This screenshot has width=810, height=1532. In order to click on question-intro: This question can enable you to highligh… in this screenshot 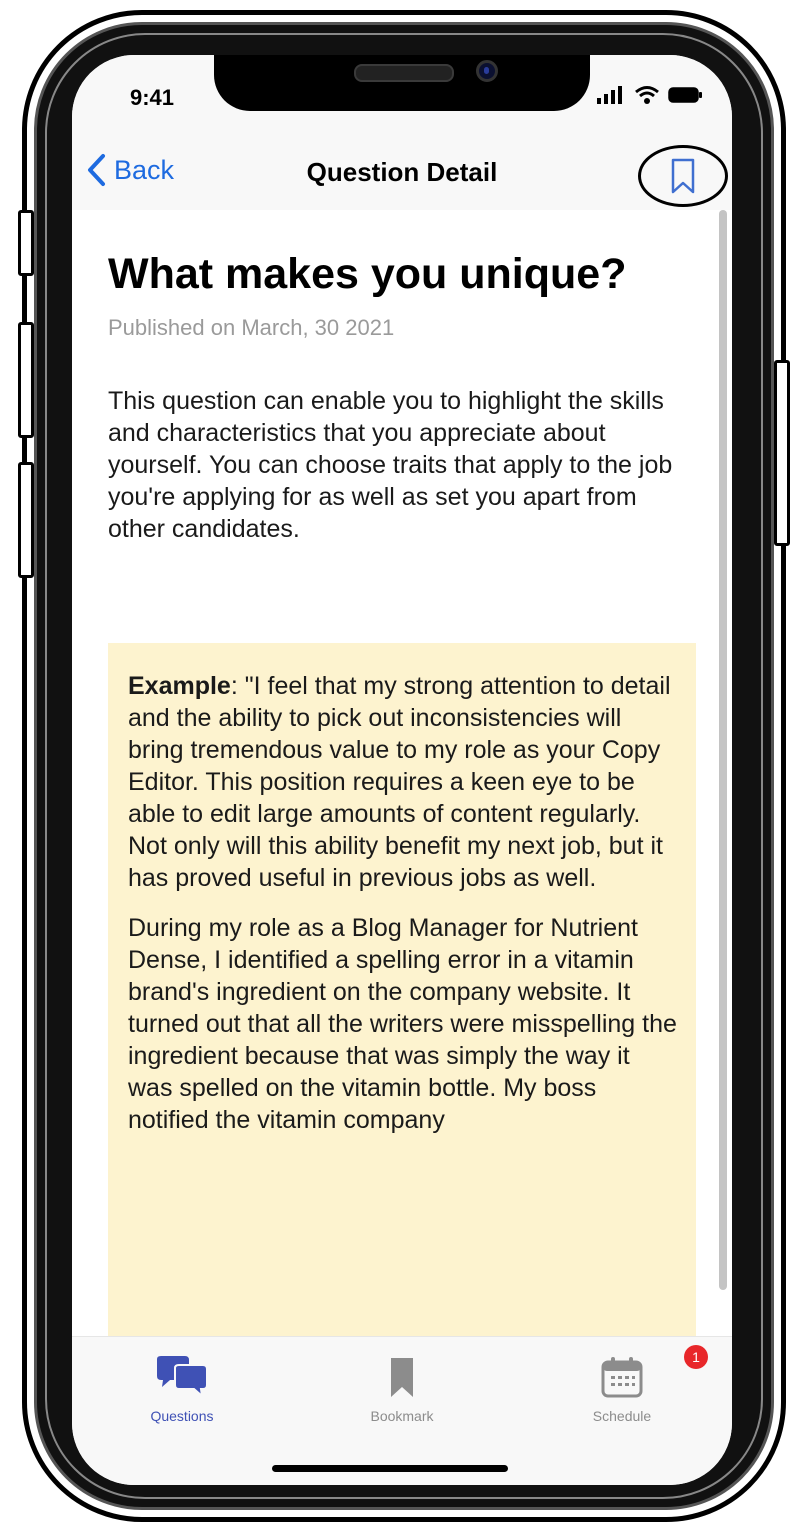, I will do `click(390, 465)`.